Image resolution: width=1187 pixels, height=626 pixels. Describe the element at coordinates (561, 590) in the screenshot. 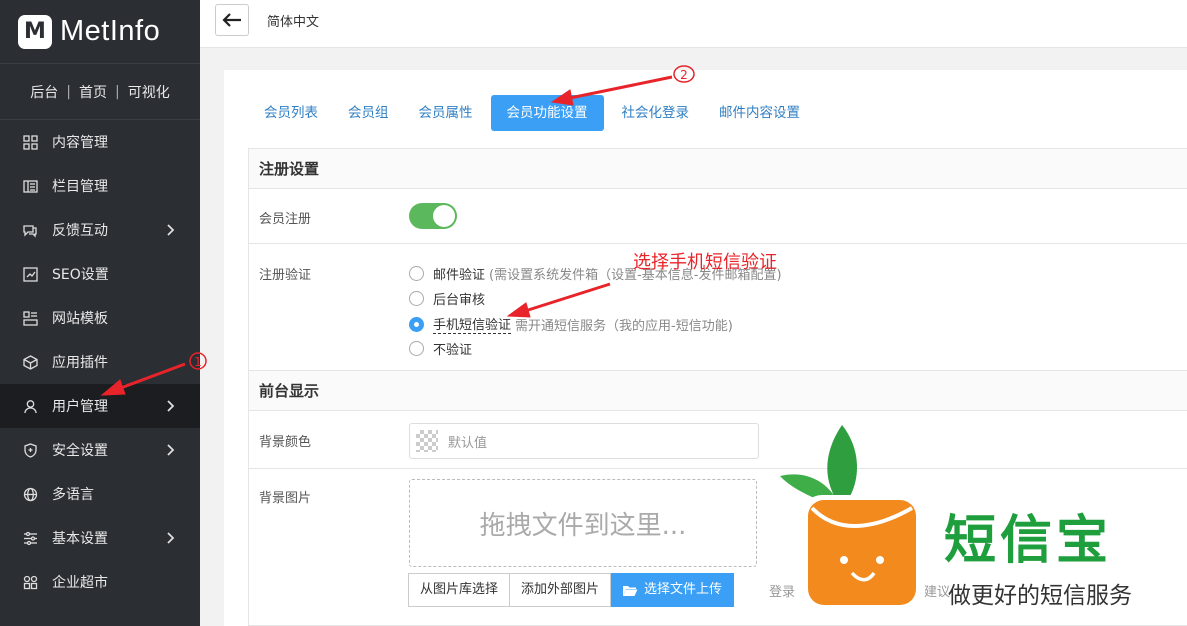

I see `add-external-image-button: 添加外部图片` at that location.